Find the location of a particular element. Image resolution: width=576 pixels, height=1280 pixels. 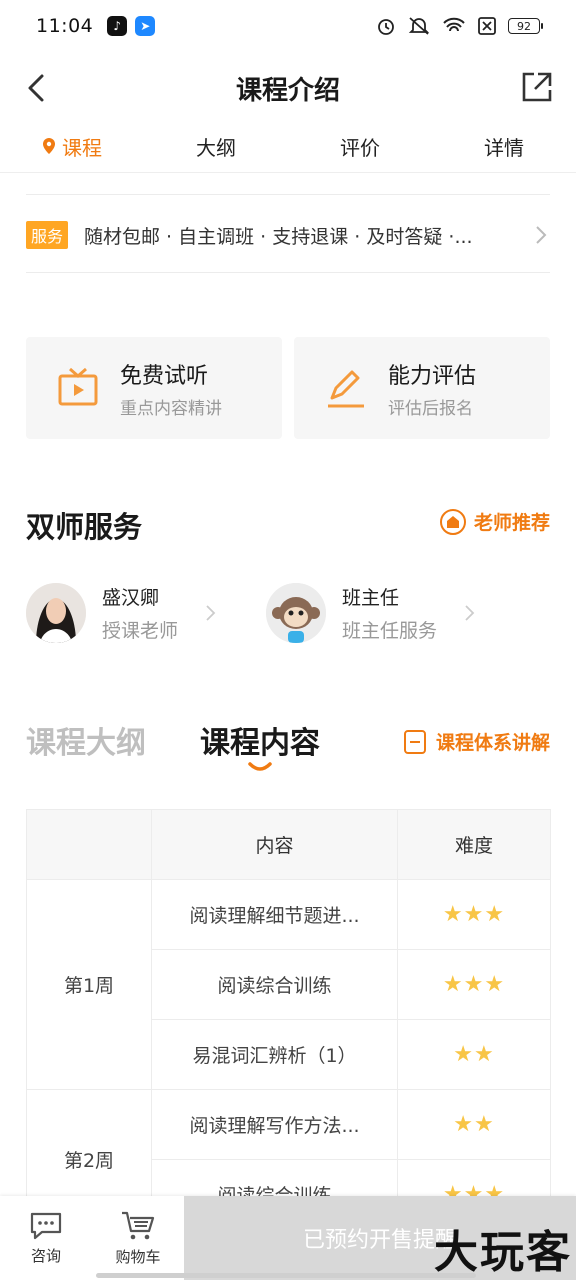

tab-reviews-label: 评价 is located at coordinates (360, 147).